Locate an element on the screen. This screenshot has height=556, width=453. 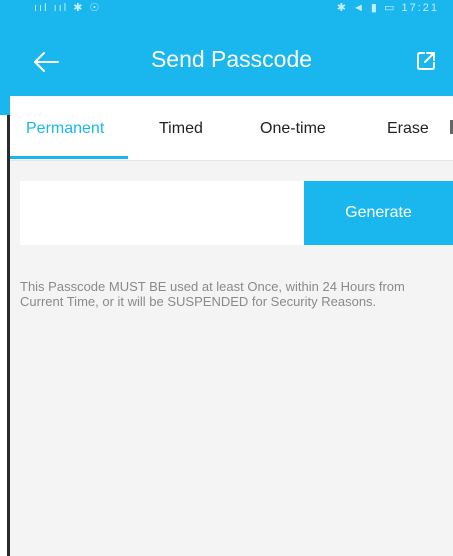
tab-bar: Permanent Timed One-time Erase is located at coordinates (231, 128).